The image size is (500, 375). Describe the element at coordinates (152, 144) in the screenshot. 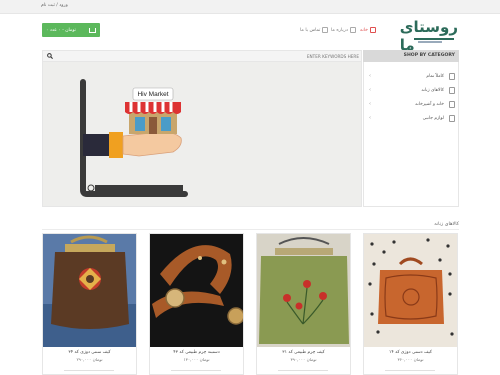

I see `hand` at that location.